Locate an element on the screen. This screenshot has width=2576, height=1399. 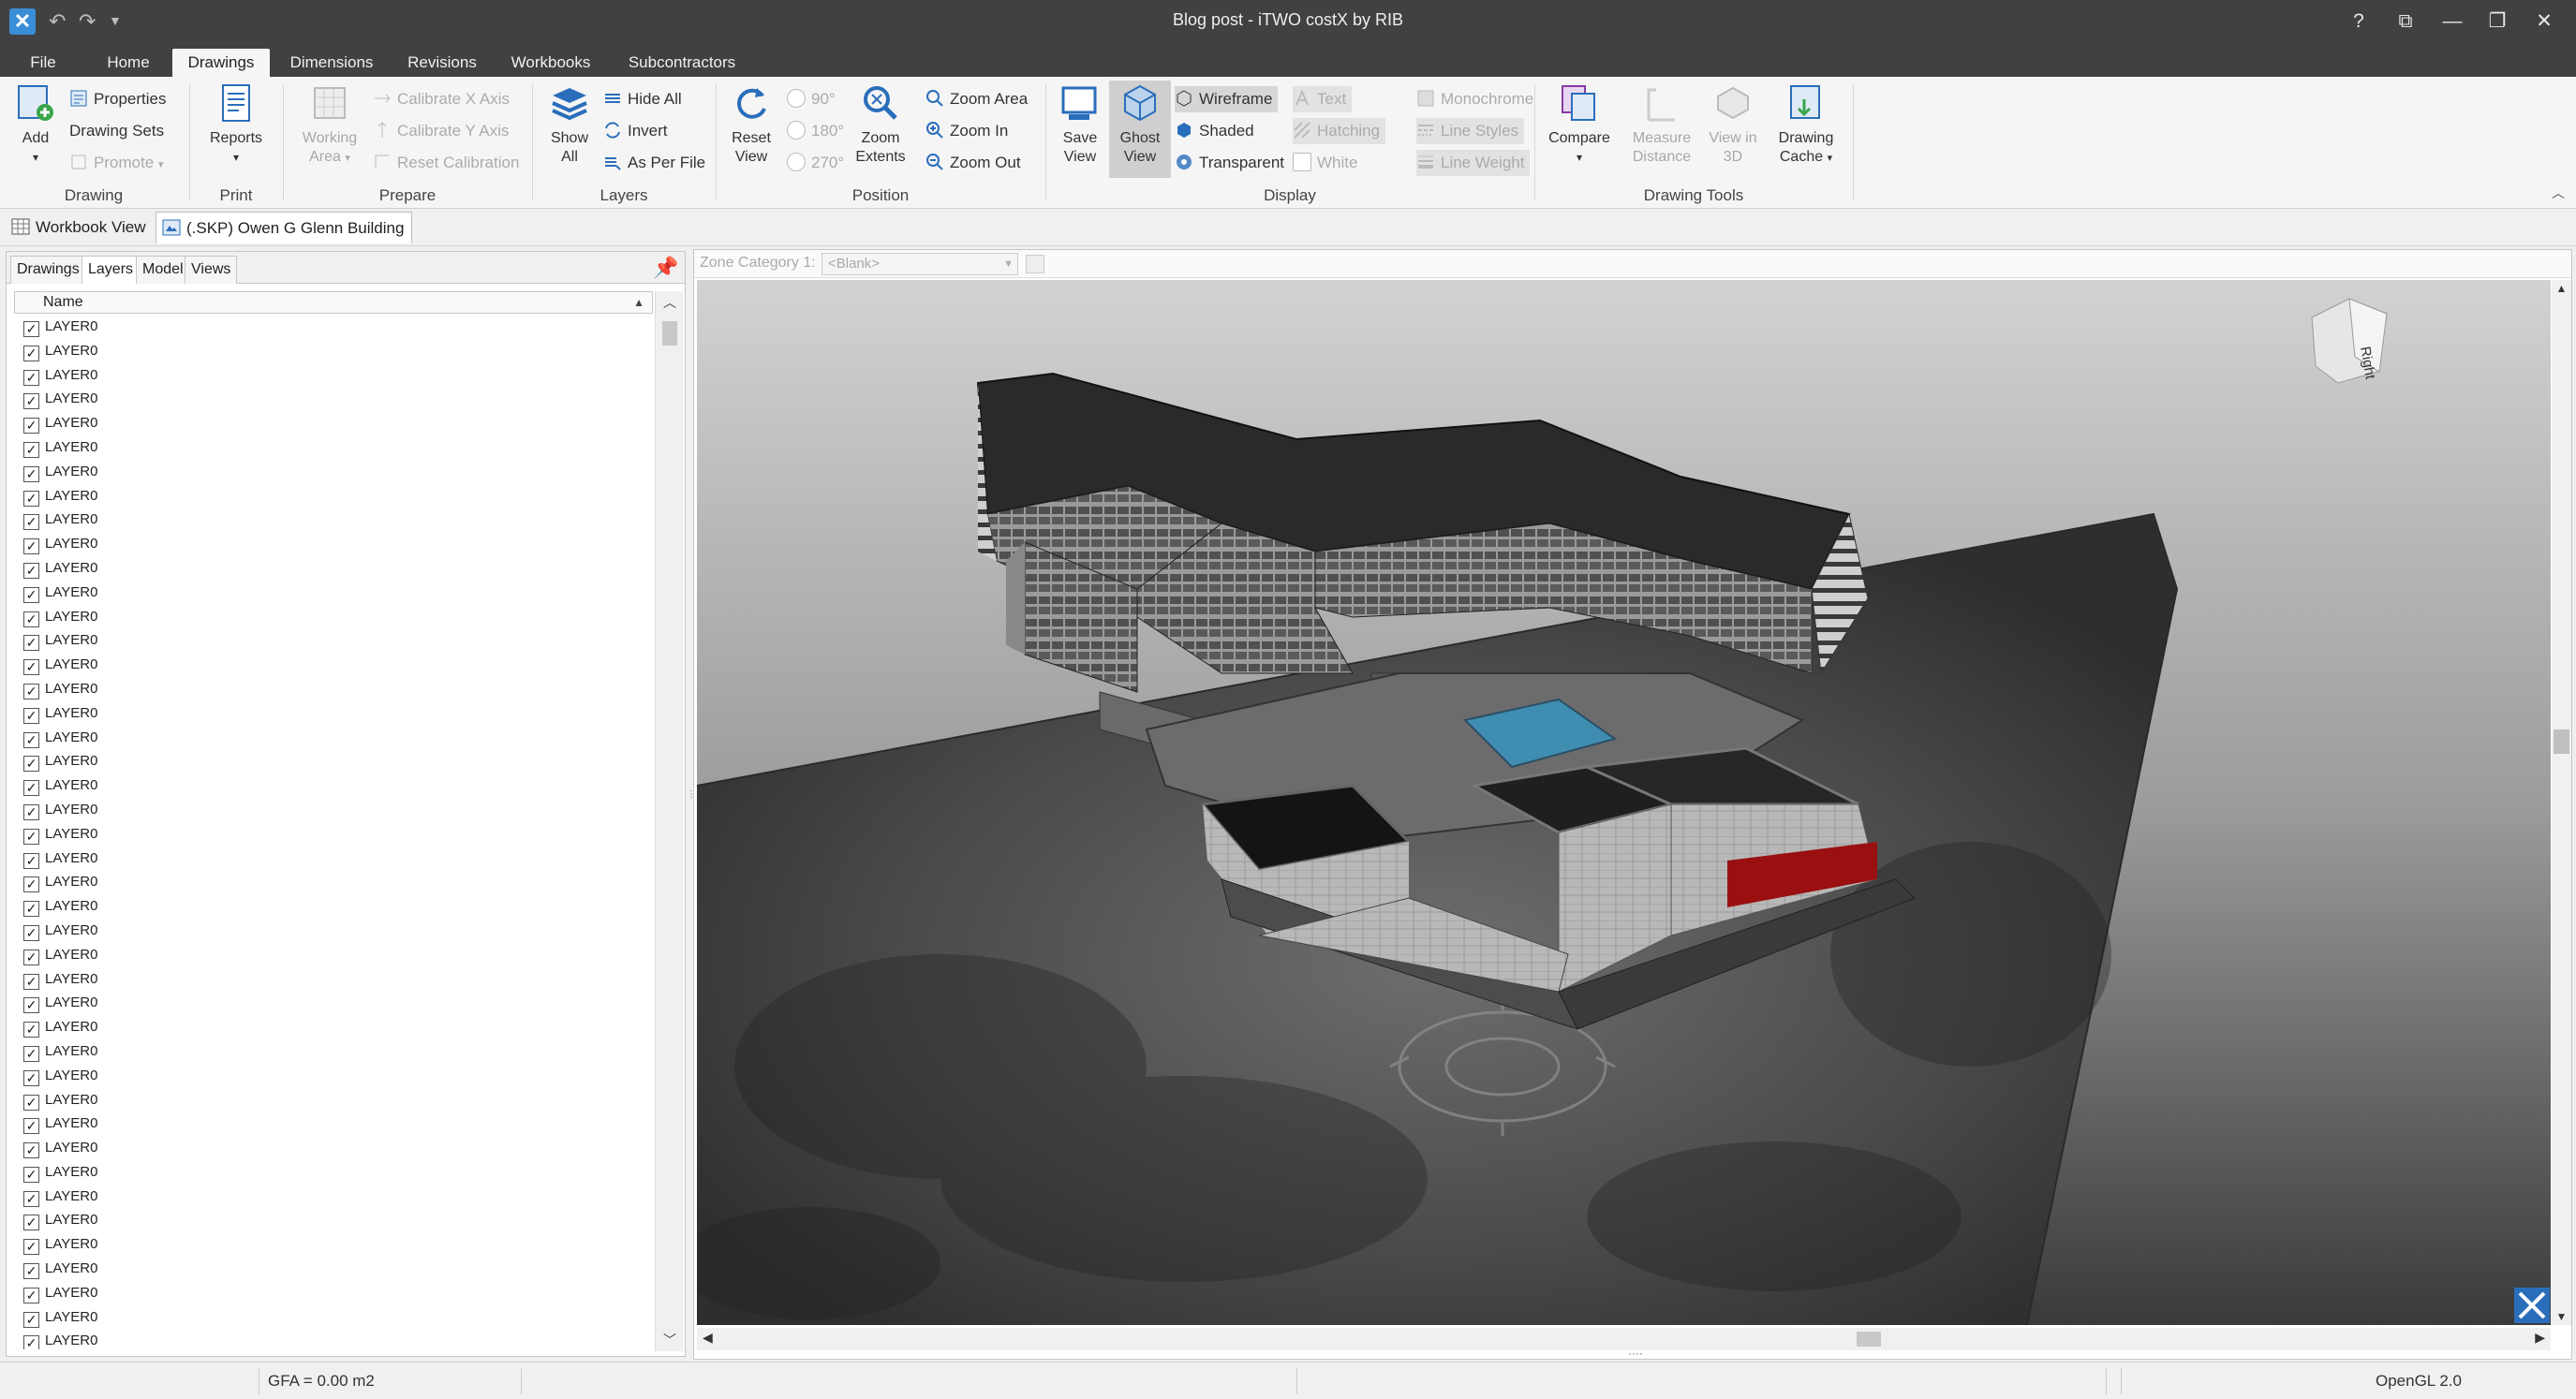
scroll-thumb is located at coordinates (1869, 1339).